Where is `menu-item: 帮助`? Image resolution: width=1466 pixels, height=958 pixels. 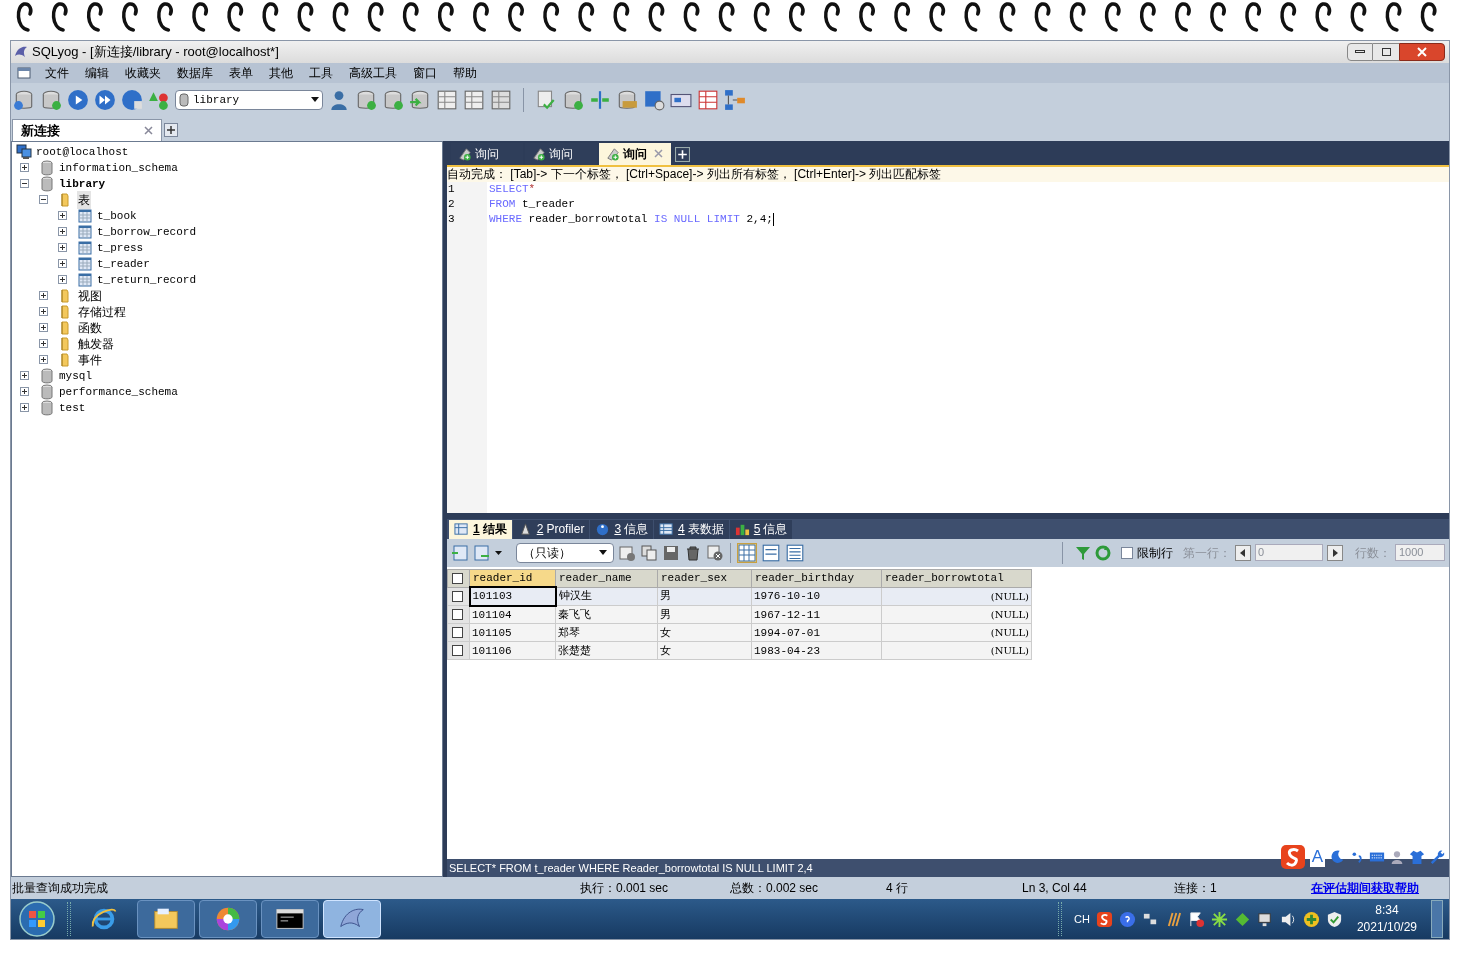
menu-item: 帮助 is located at coordinates (465, 72).